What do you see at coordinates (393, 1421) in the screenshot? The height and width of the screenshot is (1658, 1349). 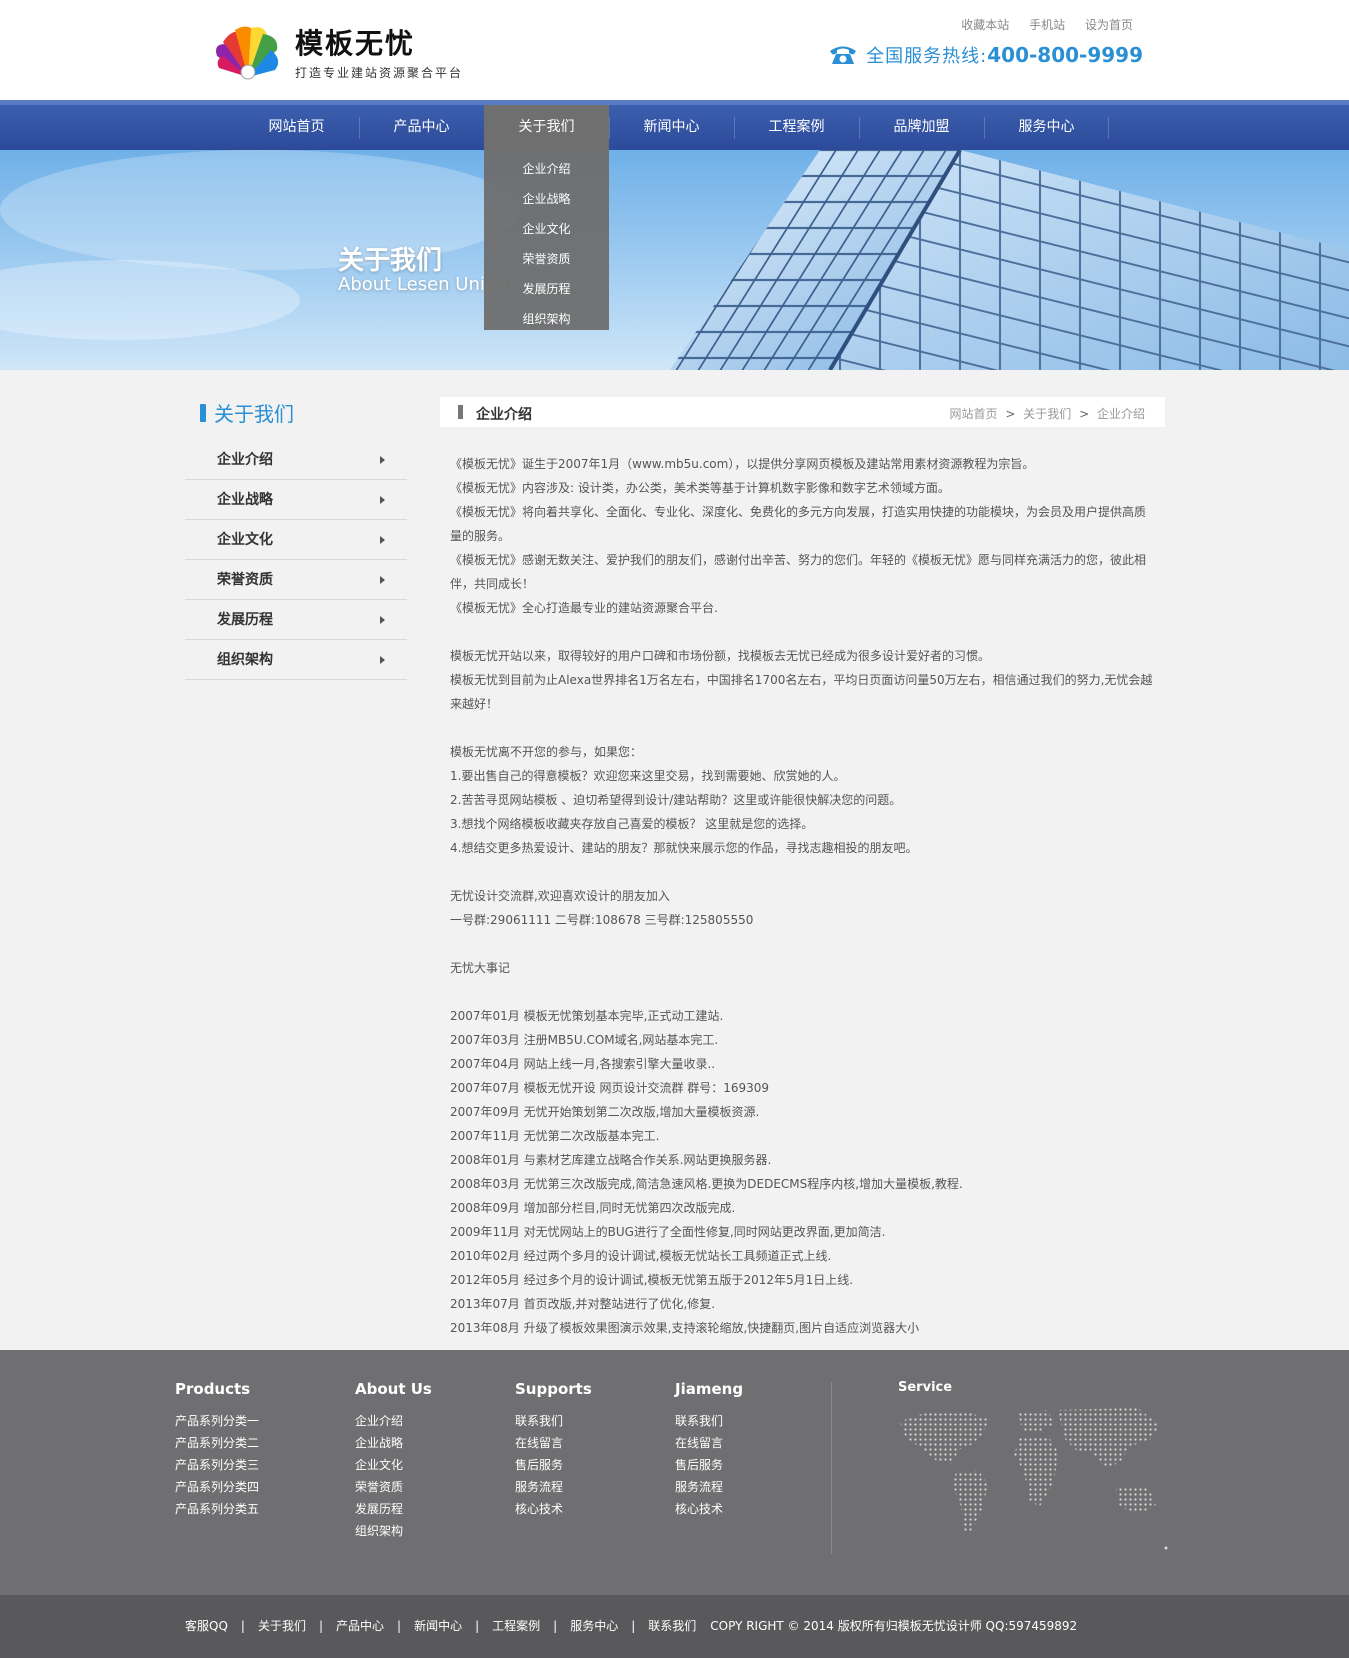 I see `footer-link: 企业介绍` at bounding box center [393, 1421].